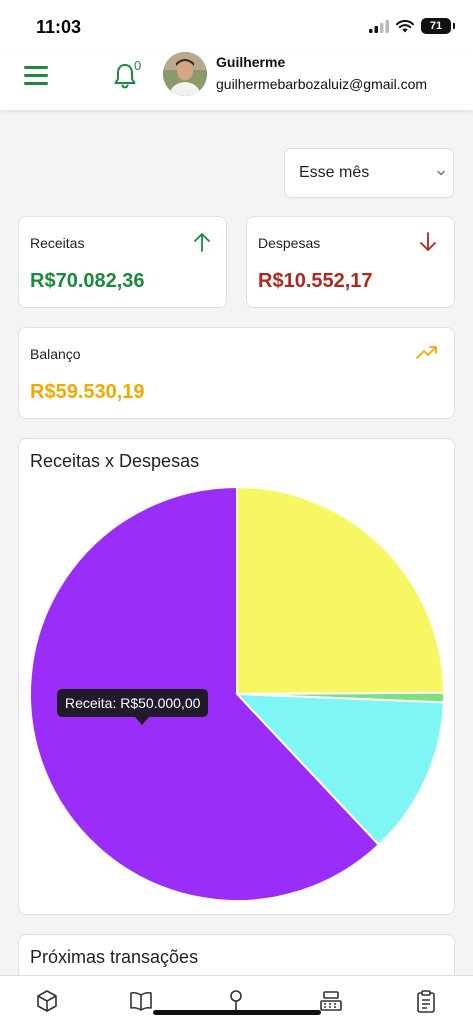 The image size is (473, 1024). What do you see at coordinates (236, 25) in the screenshot?
I see `status-bar: 11:03 71` at bounding box center [236, 25].